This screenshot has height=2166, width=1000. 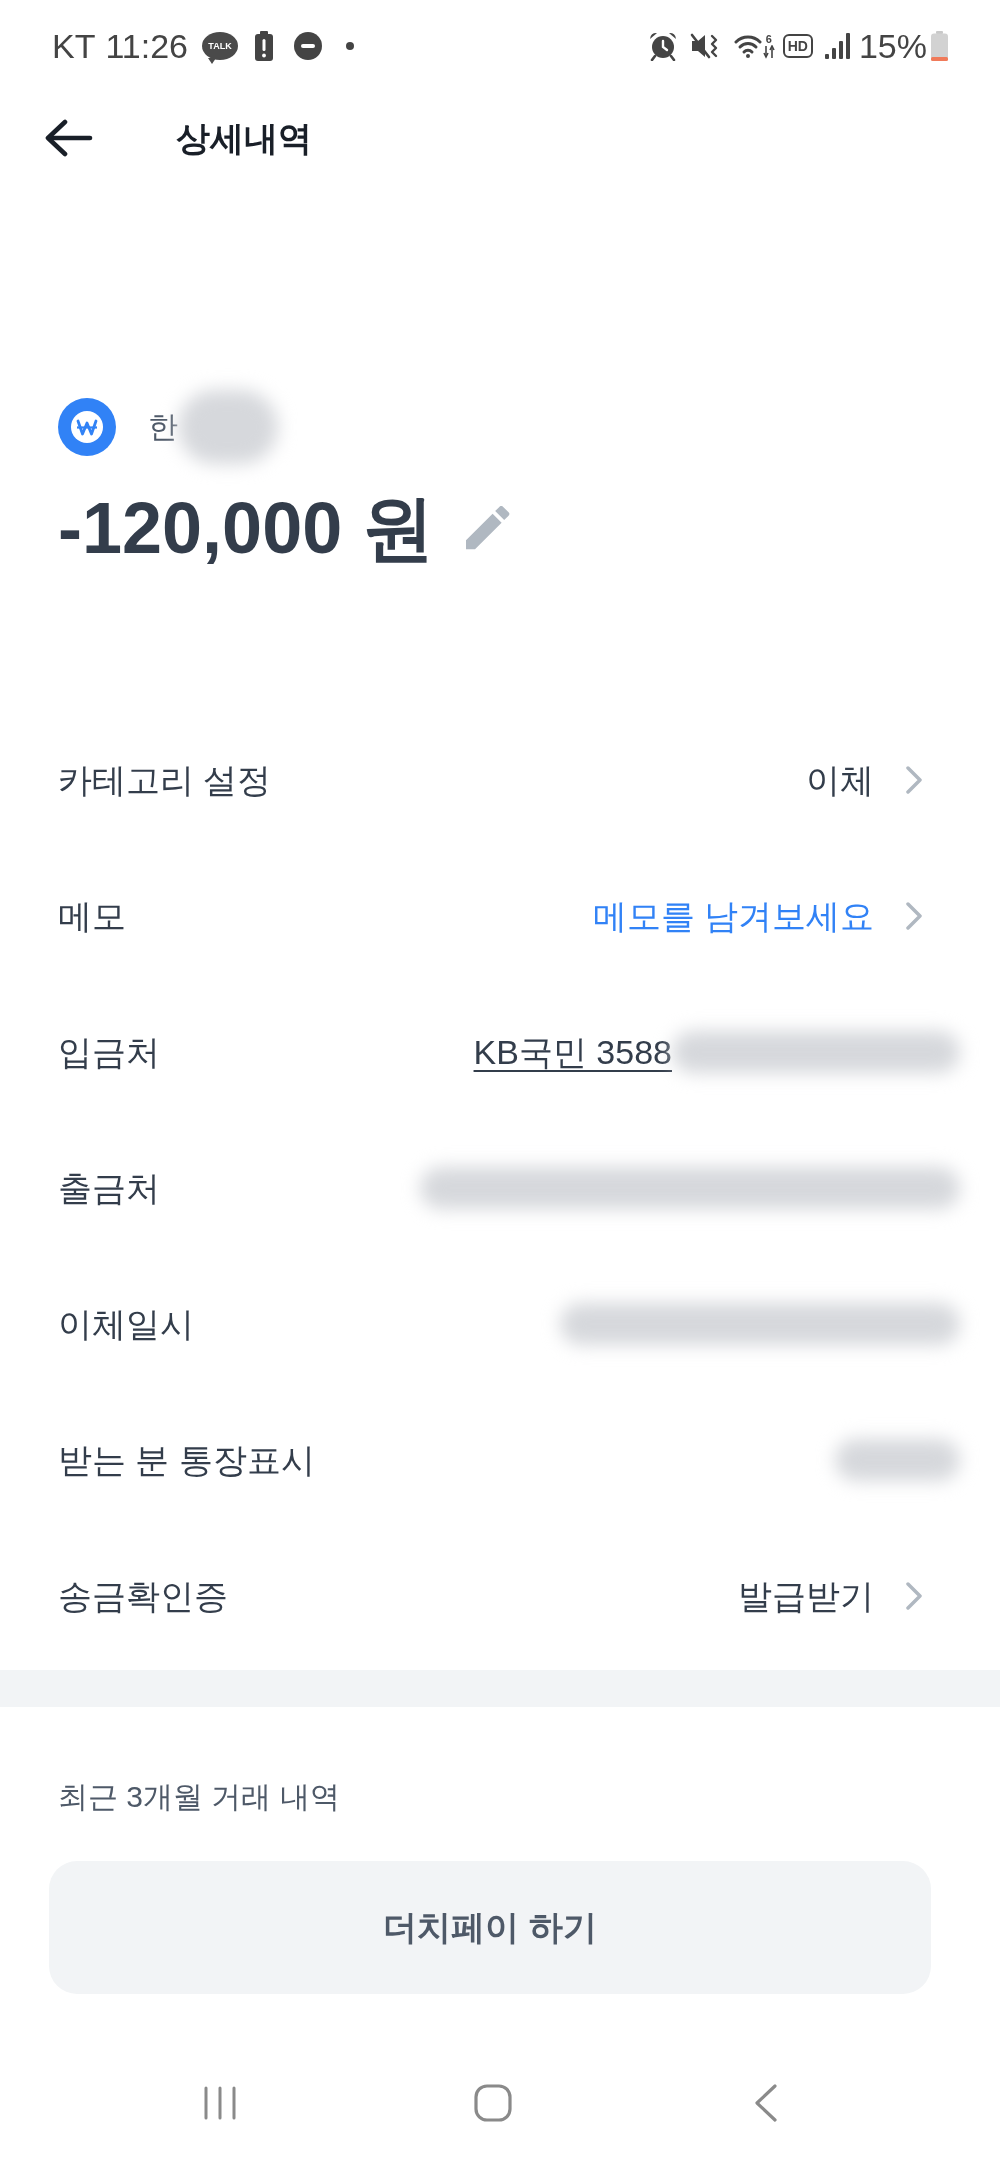 What do you see at coordinates (704, 46) in the screenshot?
I see `muted-vibrate-icon` at bounding box center [704, 46].